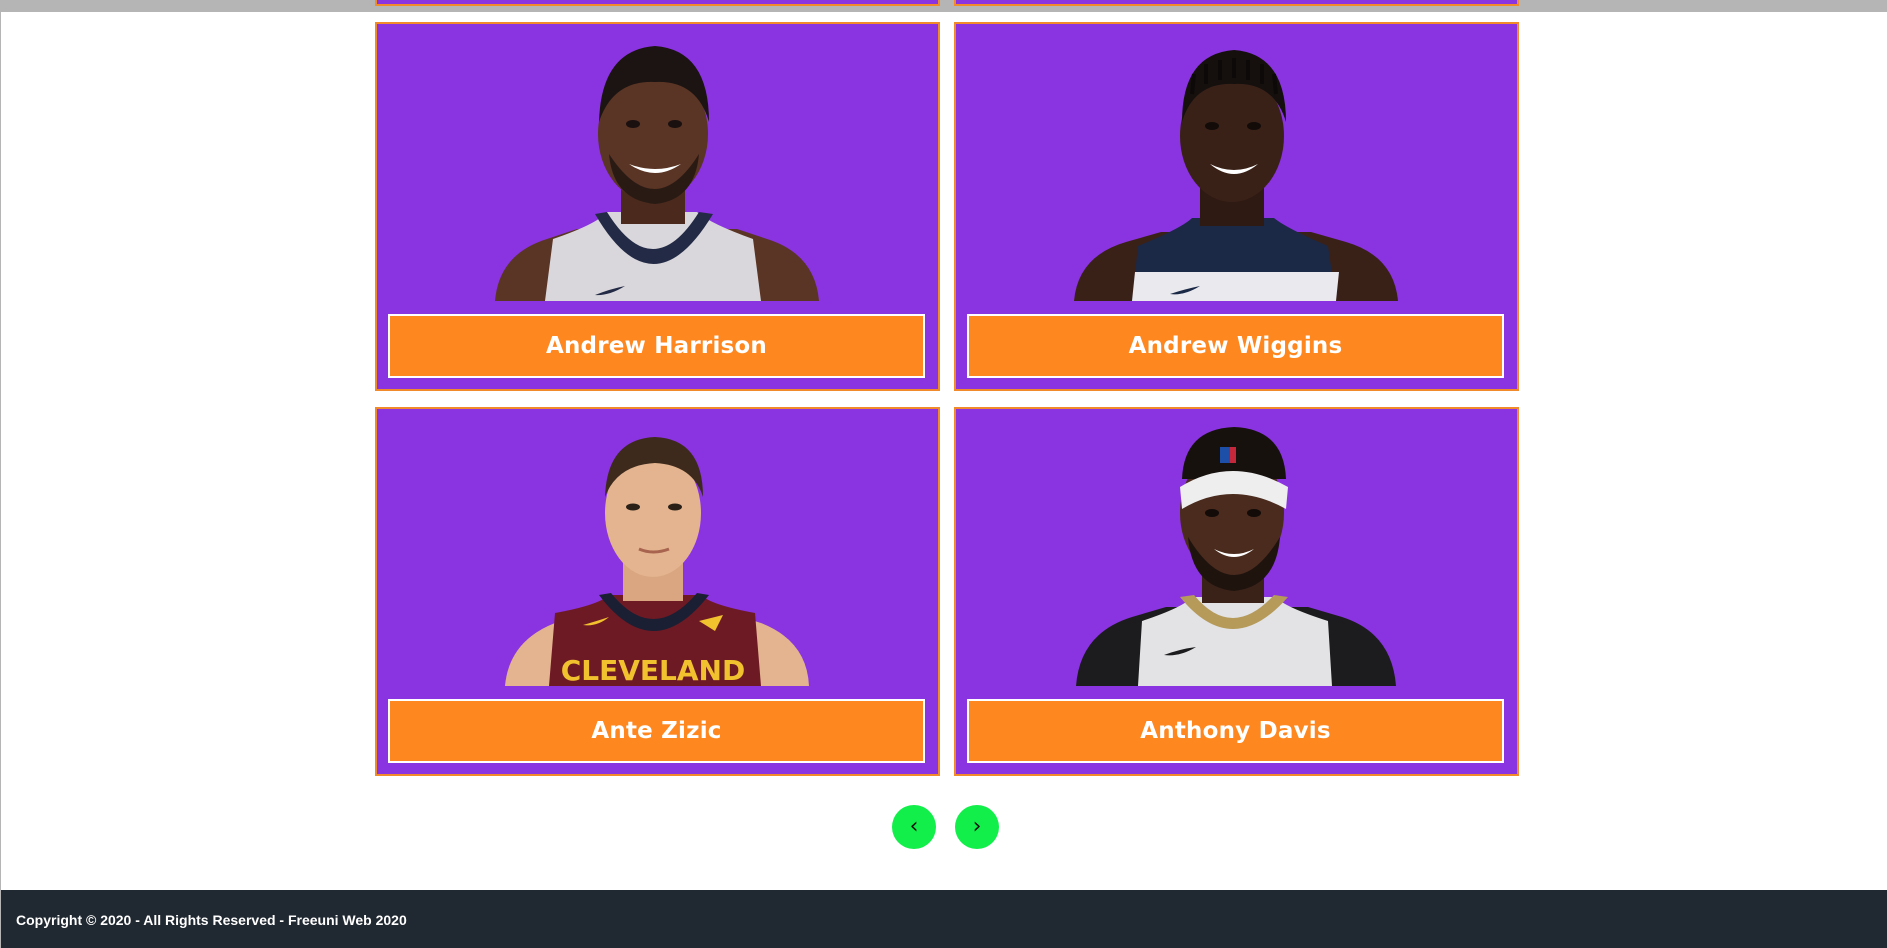 This screenshot has width=1887, height=948. Describe the element at coordinates (1235, 346) in the screenshot. I see `player-name: Andrew Wiggins` at that location.